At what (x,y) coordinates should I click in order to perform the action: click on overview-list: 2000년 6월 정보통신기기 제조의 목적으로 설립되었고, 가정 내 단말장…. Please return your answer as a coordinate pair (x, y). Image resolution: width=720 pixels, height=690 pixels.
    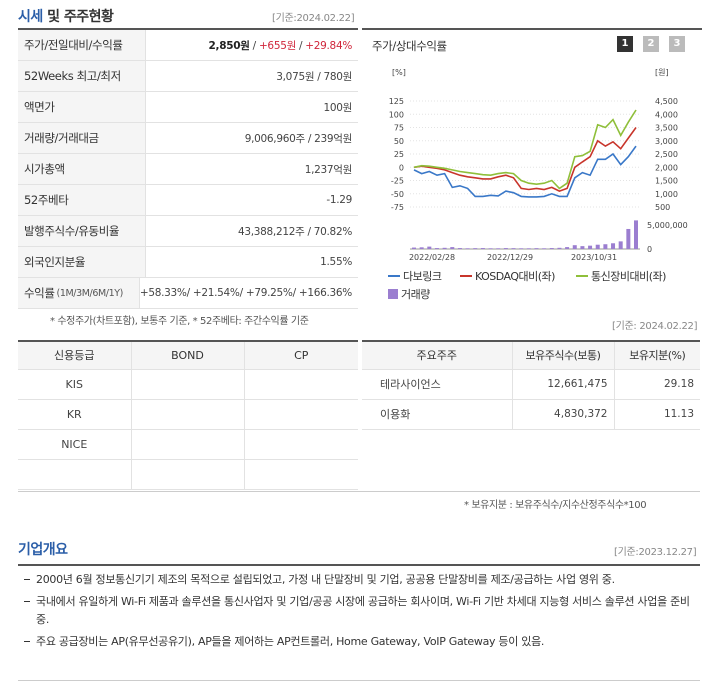
    Looking at the image, I should click on (359, 609).